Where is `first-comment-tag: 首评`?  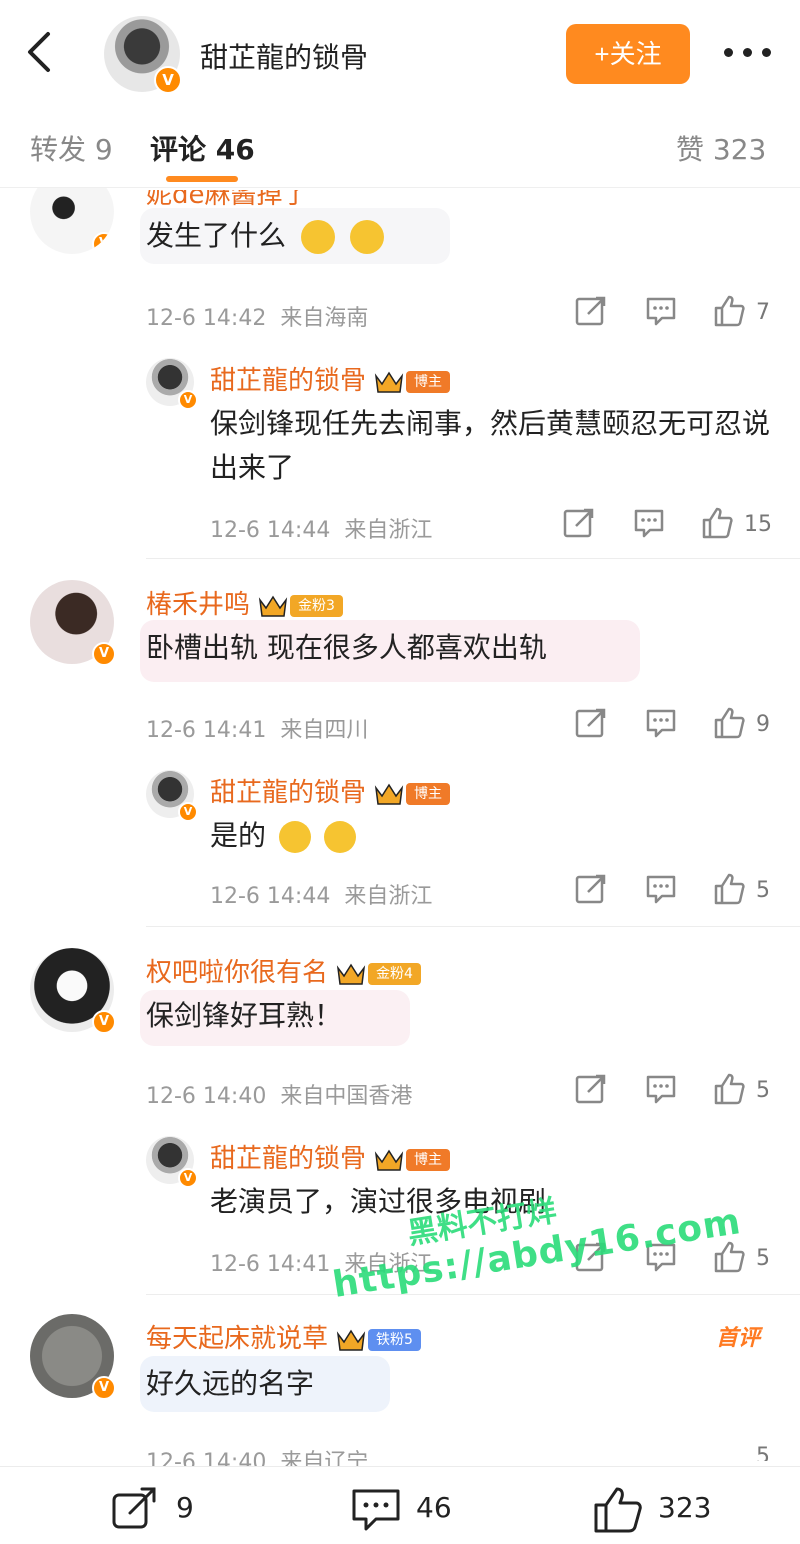
first-comment-tag: 首评 is located at coordinates (738, 1338).